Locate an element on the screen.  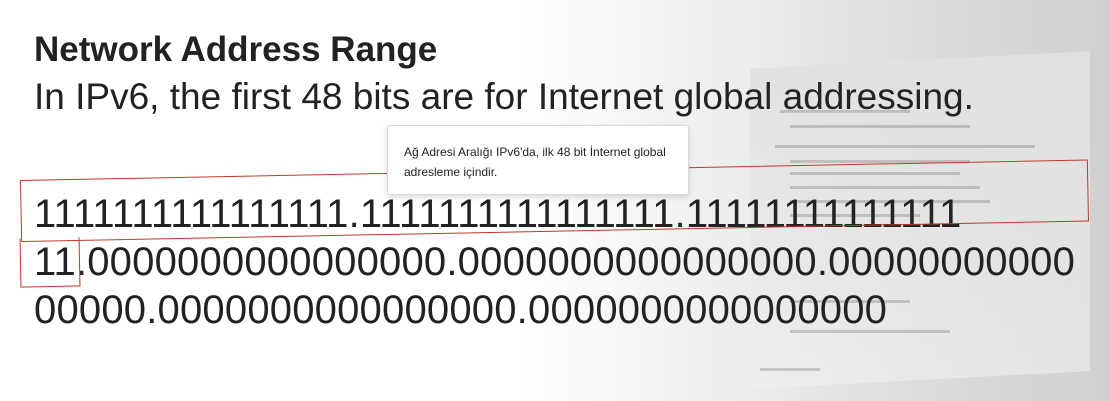
binary-line-3: 00000.0000000000000000.0000000000000000 is located at coordinates (461, 310).